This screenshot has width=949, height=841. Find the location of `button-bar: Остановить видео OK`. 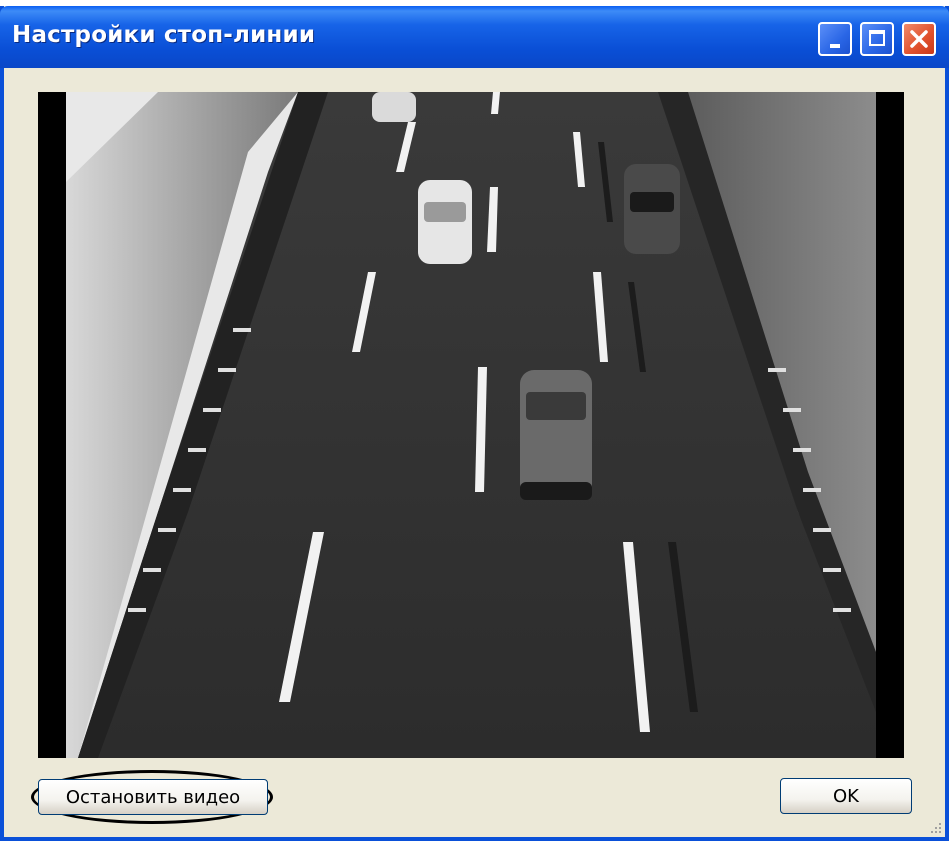

button-bar: Остановить видео OK is located at coordinates (474, 799).